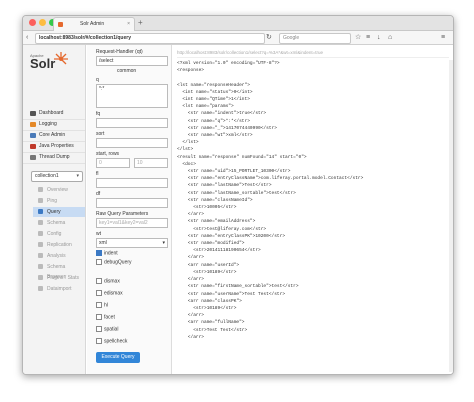 The image size is (474, 402). Describe the element at coordinates (451, 216) in the screenshot. I see `result-scrollbar` at that location.